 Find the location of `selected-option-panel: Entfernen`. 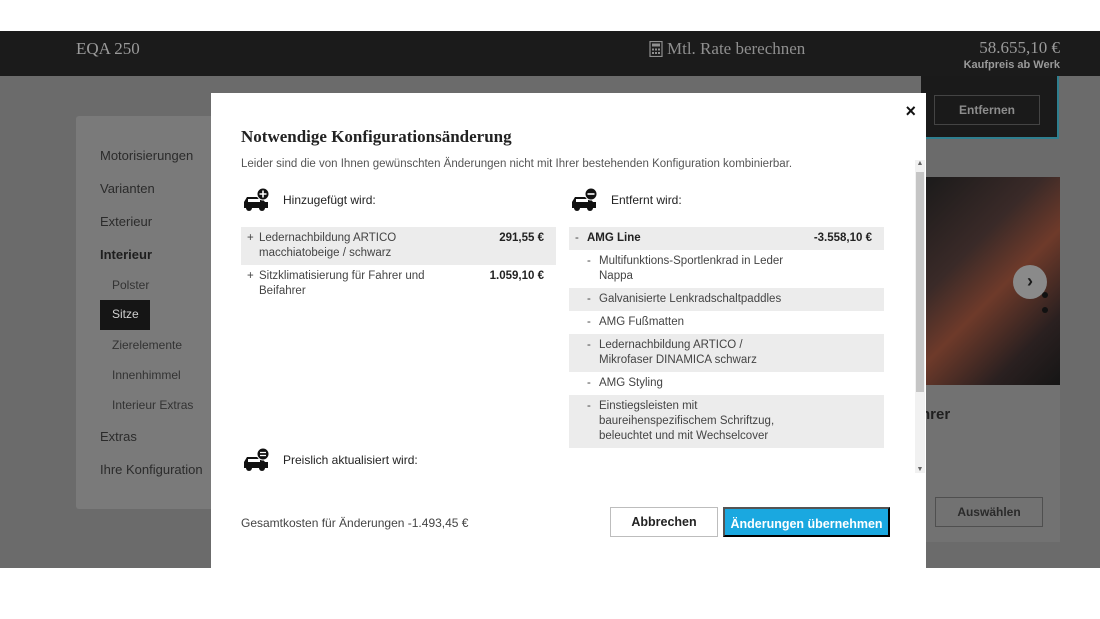

selected-option-panel: Entfernen is located at coordinates (990, 107).